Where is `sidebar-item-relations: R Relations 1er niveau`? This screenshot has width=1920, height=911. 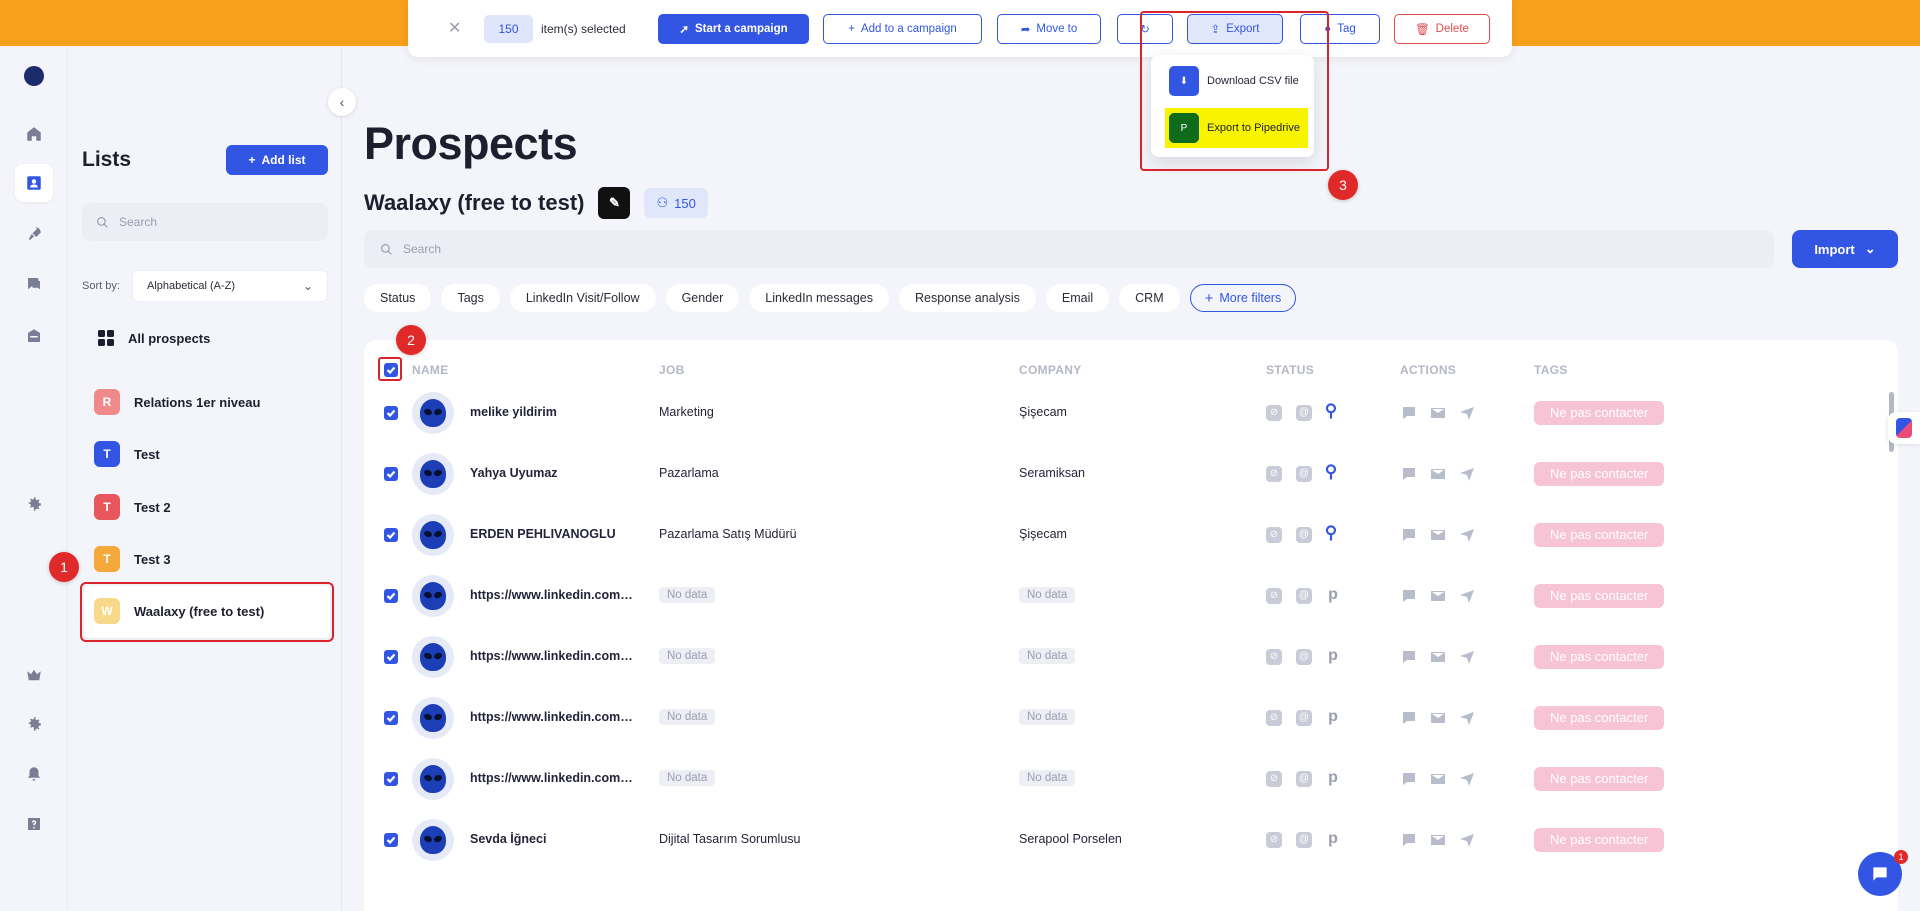 sidebar-item-relations: R Relations 1er niveau is located at coordinates (177, 402).